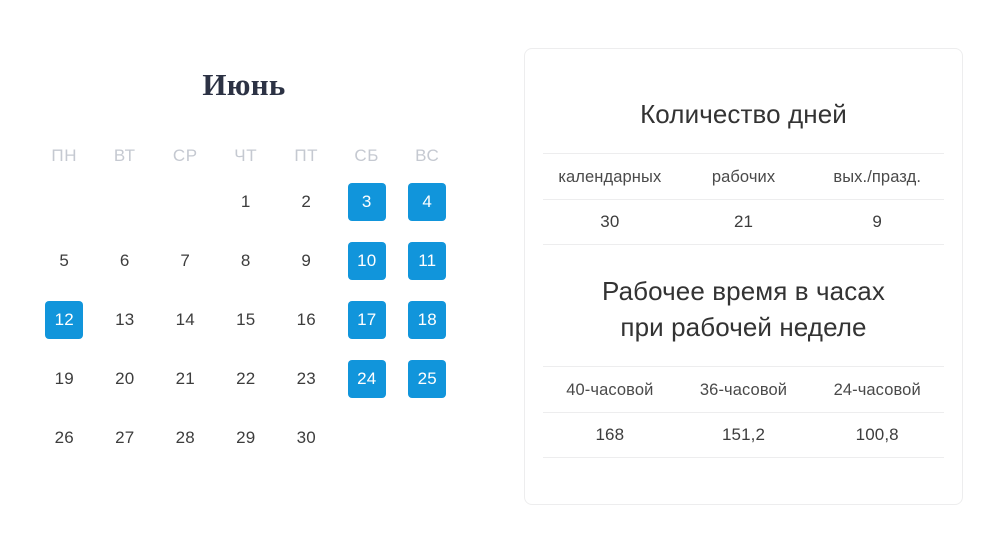  I want to click on calendar-day-cell: 27, so click(125, 437).